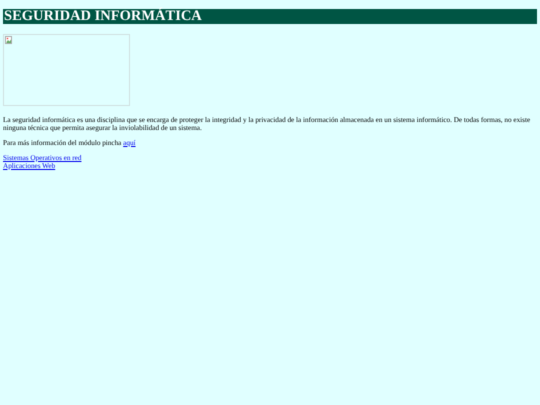 This screenshot has height=405, width=540. I want to click on broken-image-icon, so click(9, 40).